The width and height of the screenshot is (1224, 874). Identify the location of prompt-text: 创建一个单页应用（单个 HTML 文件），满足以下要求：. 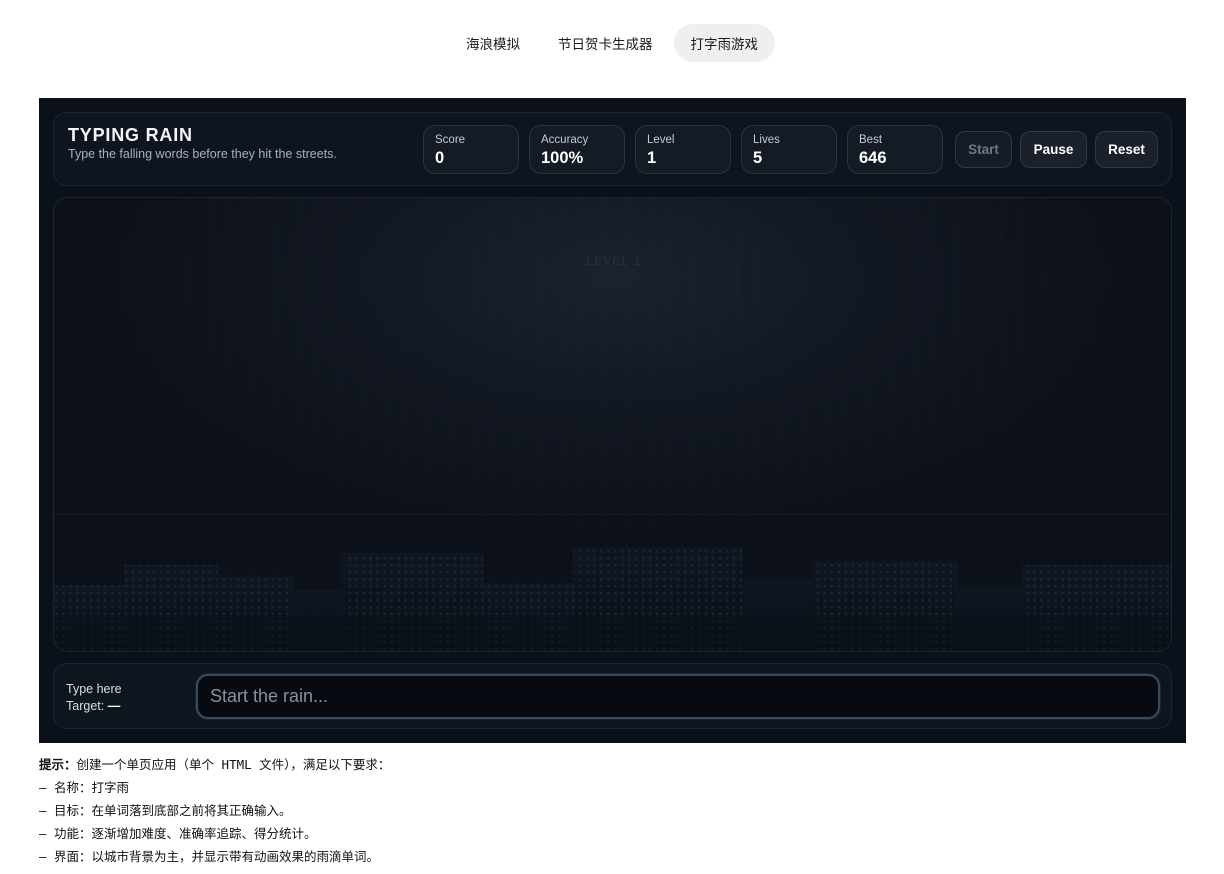
(233, 764).